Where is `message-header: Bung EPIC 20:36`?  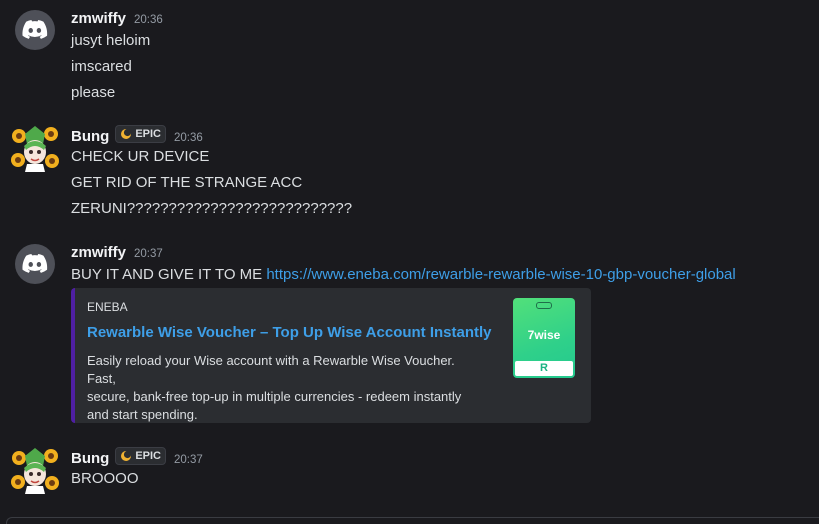
message-header: Bung EPIC 20:36 is located at coordinates (137, 135).